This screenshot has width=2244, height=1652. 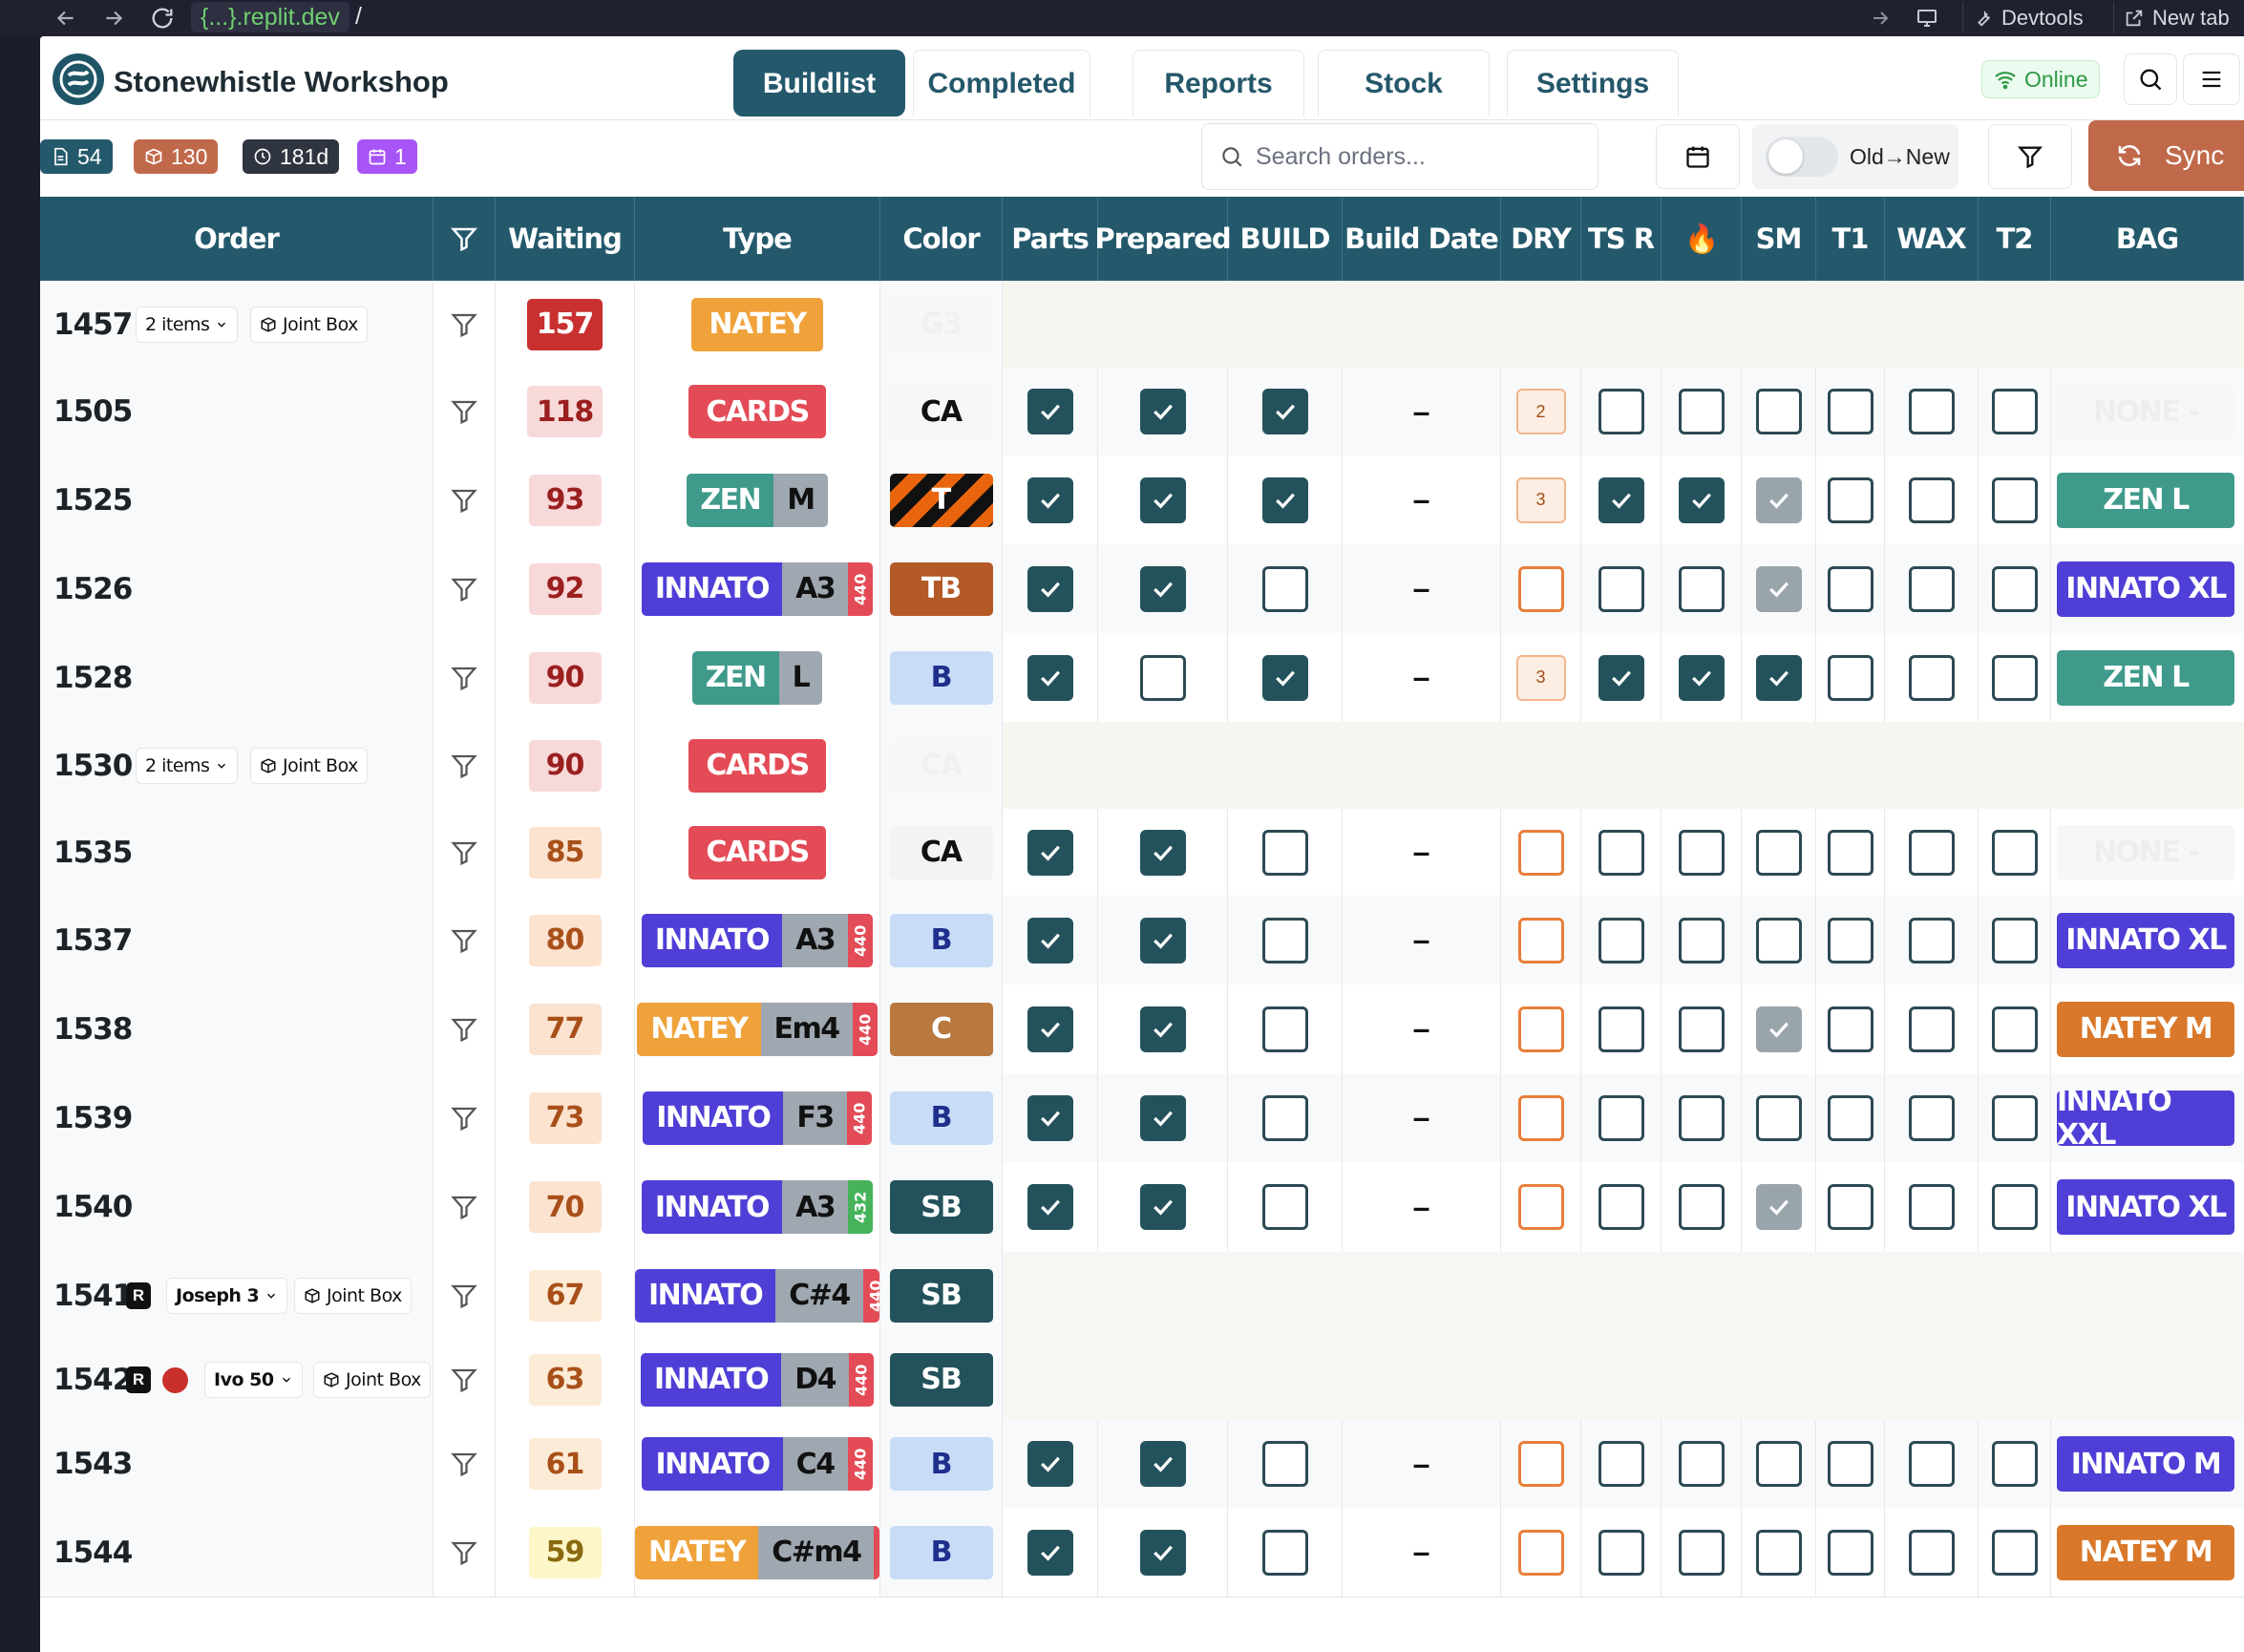 What do you see at coordinates (93, 1118) in the screenshot?
I see `order-number: 1539` at bounding box center [93, 1118].